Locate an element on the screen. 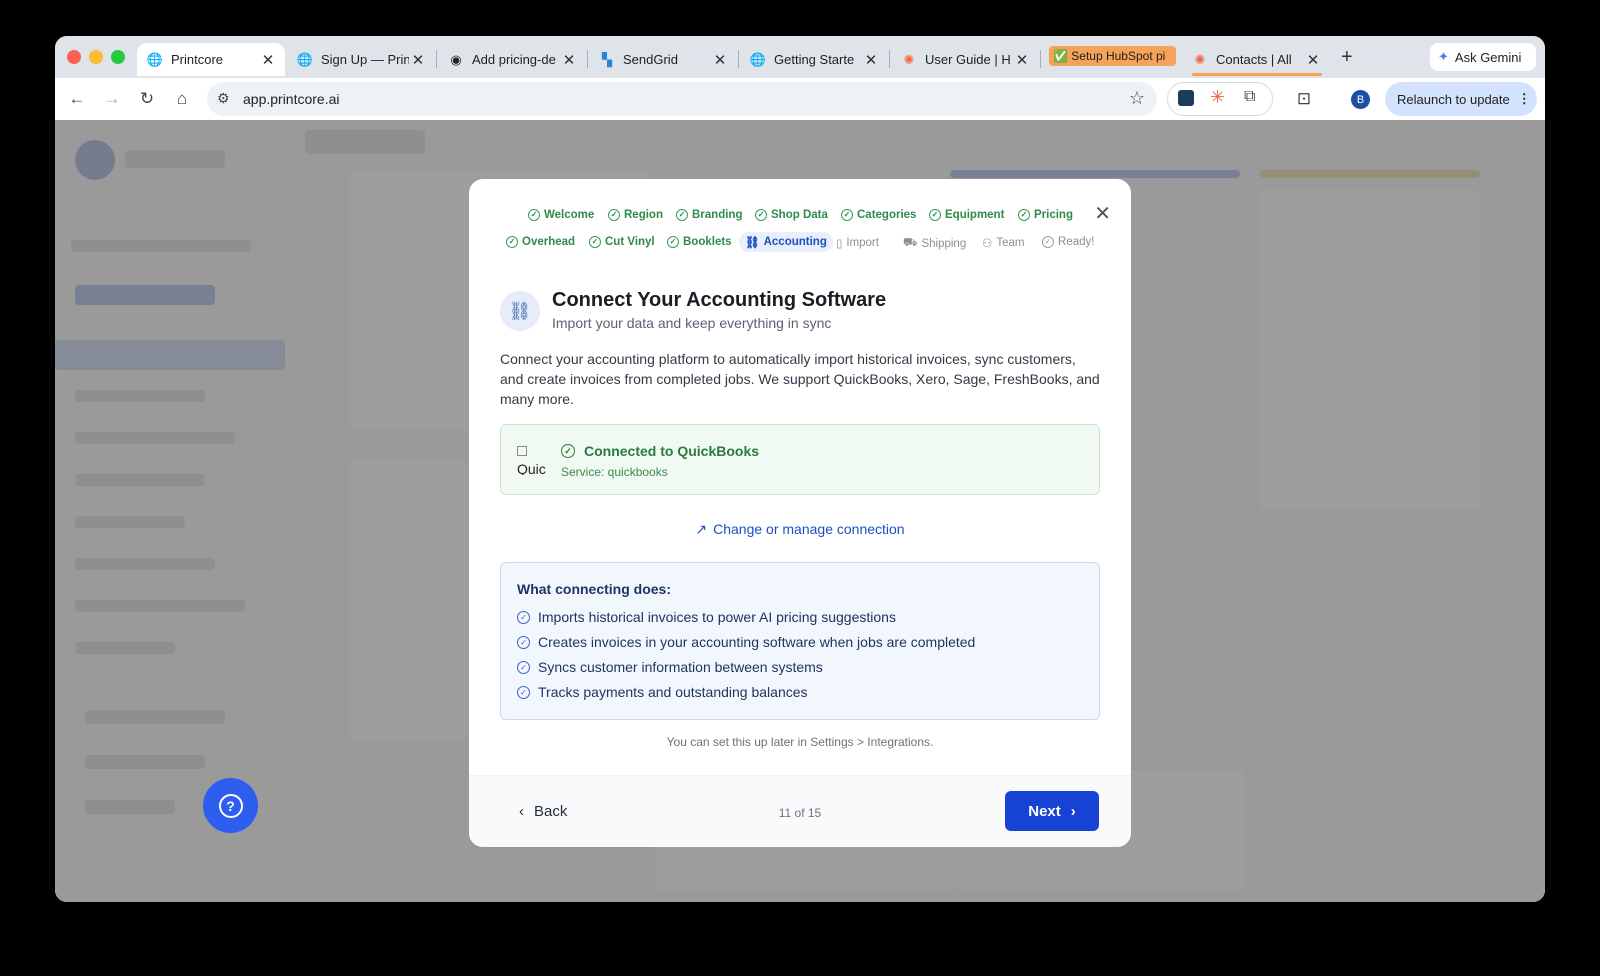  info-title: What connecting does: is located at coordinates (594, 589).